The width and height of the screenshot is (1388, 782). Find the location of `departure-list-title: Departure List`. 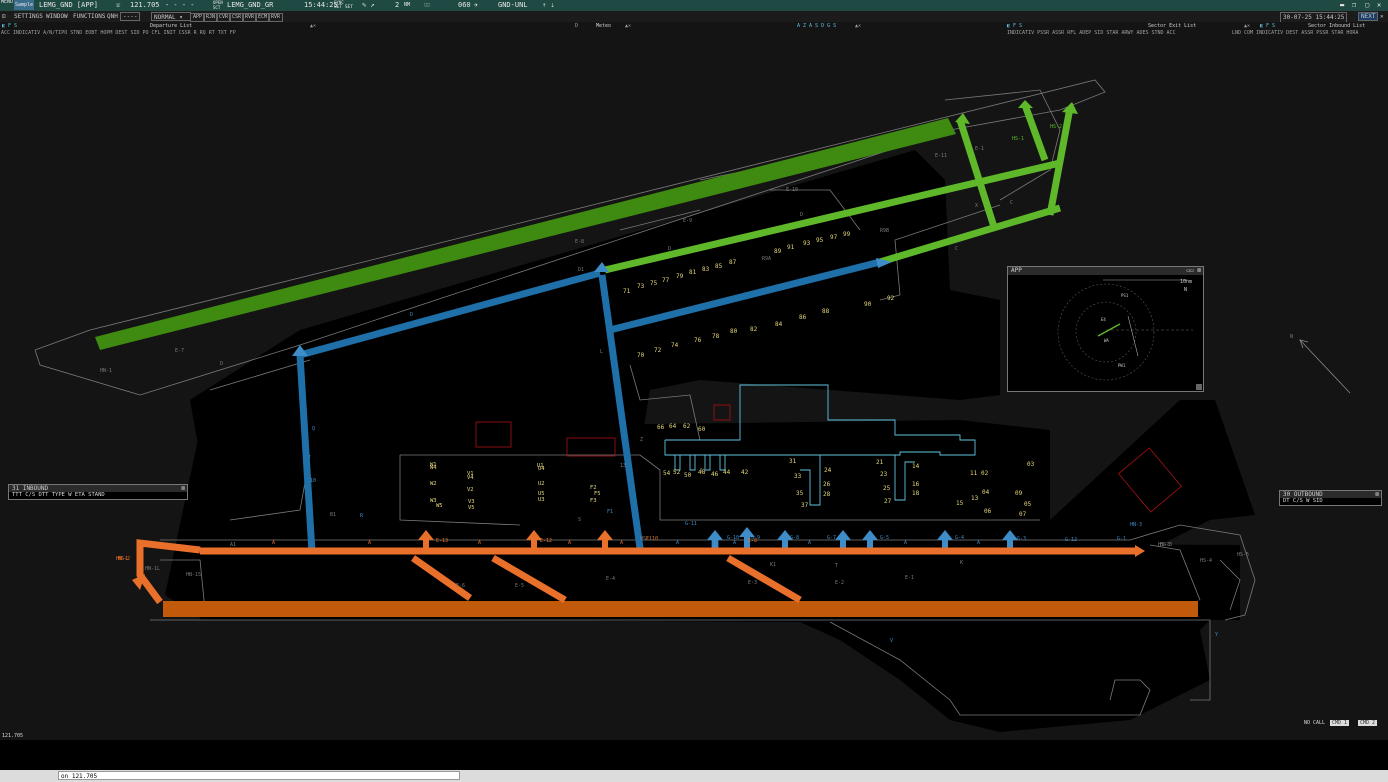

departure-list-title: Departure List is located at coordinates (171, 26).